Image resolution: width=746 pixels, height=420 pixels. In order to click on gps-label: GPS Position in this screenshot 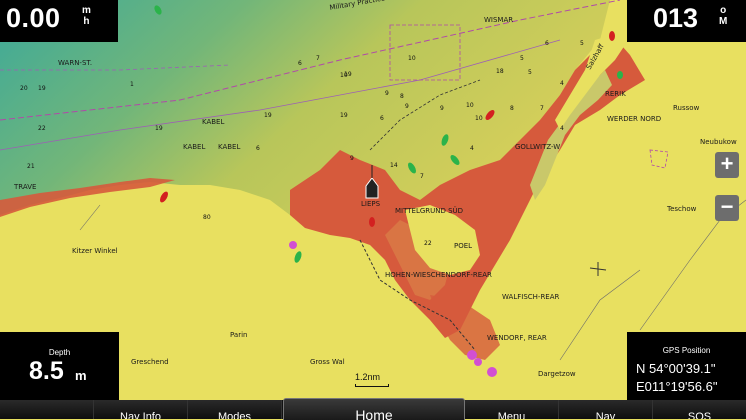, I will do `click(686, 350)`.